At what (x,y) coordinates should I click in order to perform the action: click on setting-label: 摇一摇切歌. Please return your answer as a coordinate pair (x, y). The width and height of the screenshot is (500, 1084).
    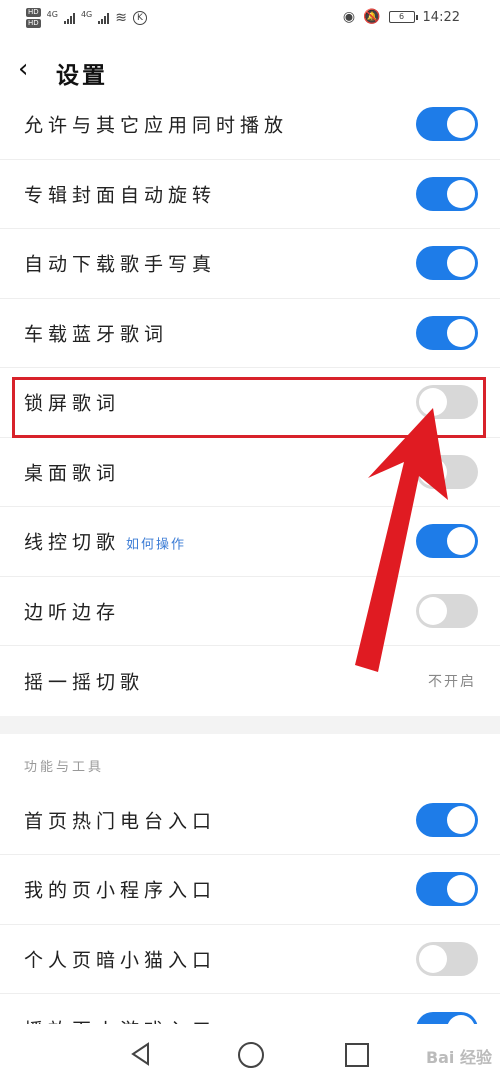
    Looking at the image, I should click on (84, 682).